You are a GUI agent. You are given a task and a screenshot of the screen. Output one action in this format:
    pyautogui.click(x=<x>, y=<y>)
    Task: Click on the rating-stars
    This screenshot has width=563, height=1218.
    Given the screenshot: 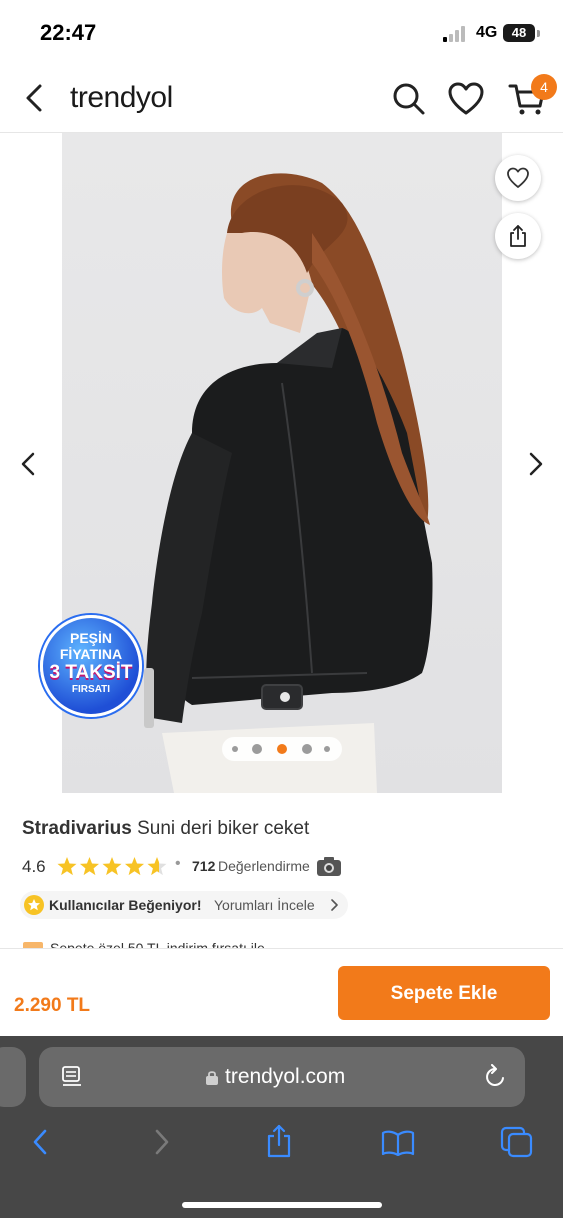 What is the action you would take?
    pyautogui.click(x=112, y=866)
    